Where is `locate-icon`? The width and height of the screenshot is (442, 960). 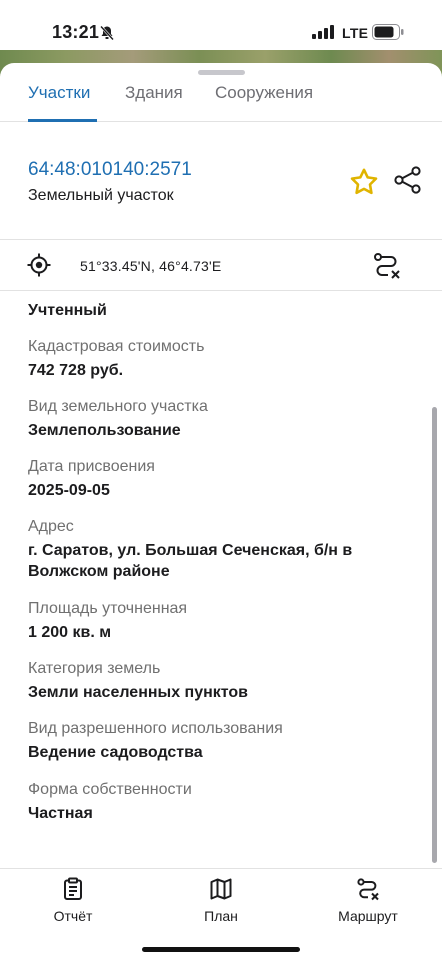 locate-icon is located at coordinates (39, 265).